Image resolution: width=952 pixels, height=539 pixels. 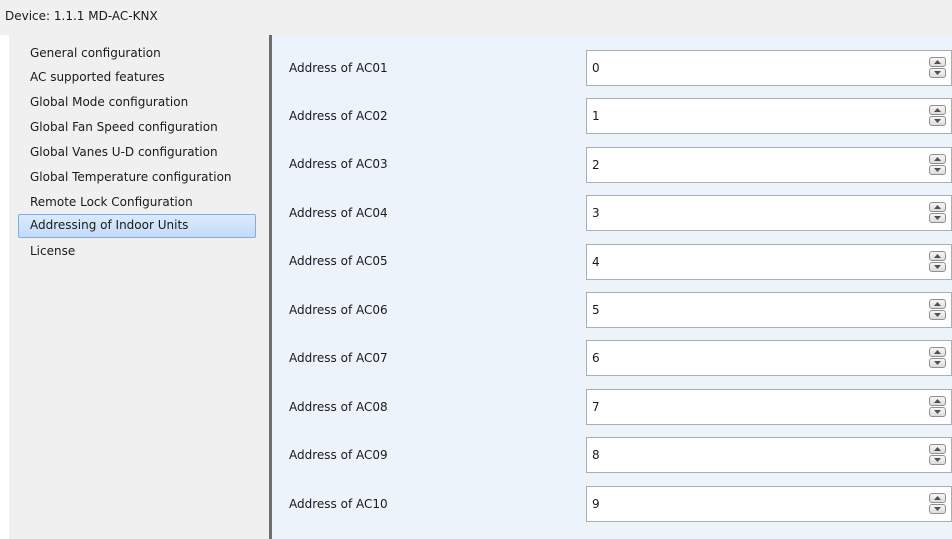 What do you see at coordinates (596, 68) in the screenshot?
I see `address-input-ac01: 0` at bounding box center [596, 68].